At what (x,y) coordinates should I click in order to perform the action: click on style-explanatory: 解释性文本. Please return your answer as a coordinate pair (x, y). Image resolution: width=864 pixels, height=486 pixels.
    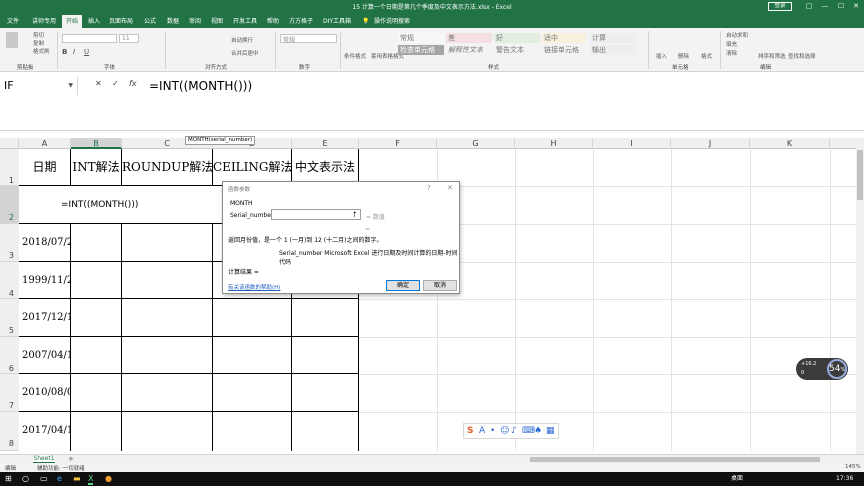
    Looking at the image, I should click on (469, 50).